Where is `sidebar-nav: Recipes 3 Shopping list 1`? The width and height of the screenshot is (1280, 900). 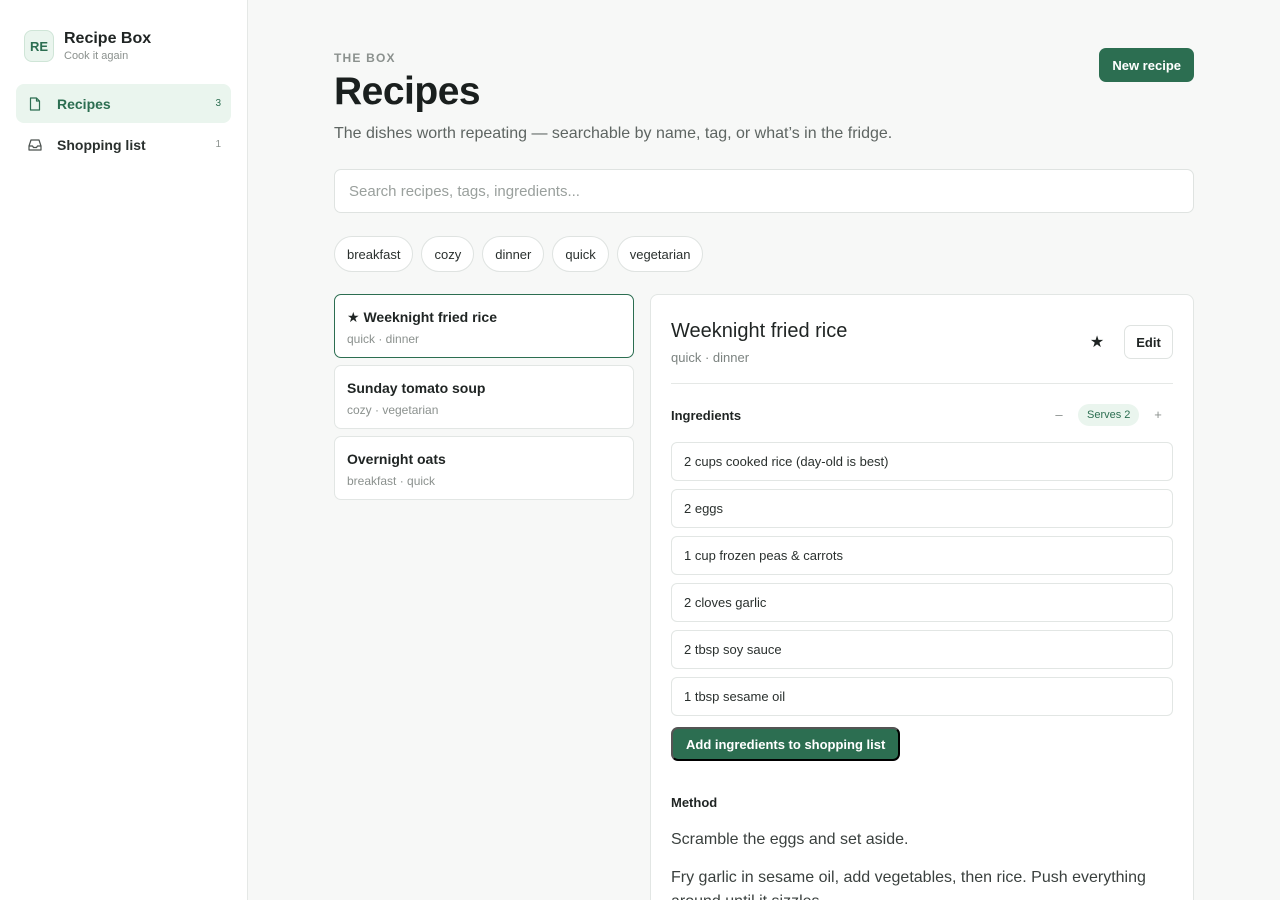
sidebar-nav: Recipes 3 Shopping list 1 is located at coordinates (123, 125).